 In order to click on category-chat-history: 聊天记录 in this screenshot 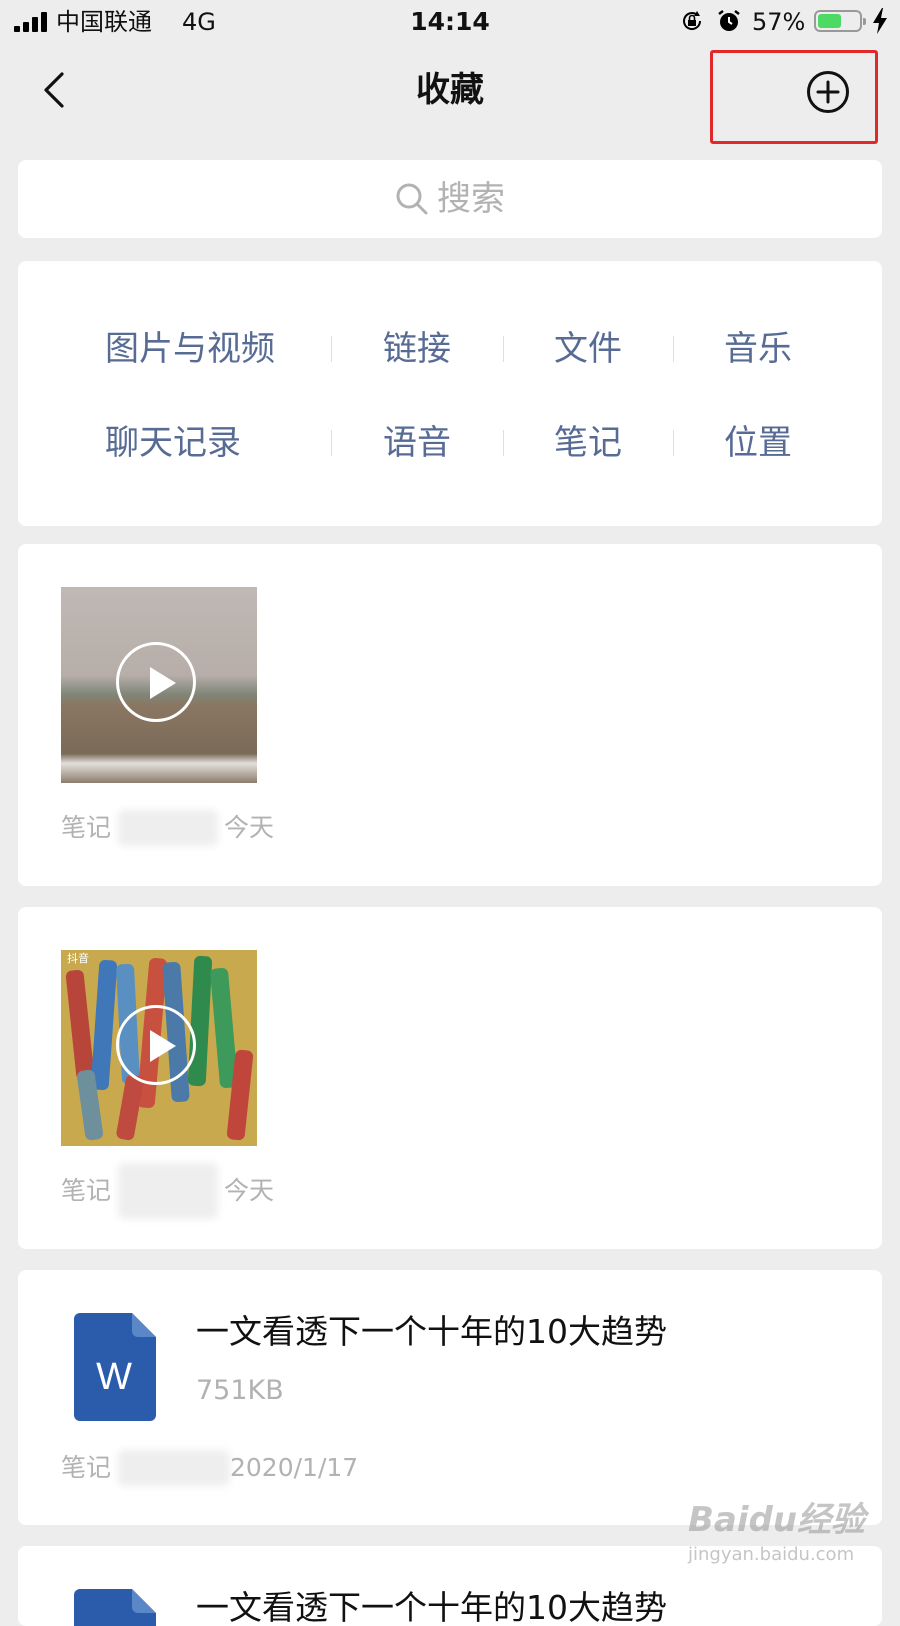, I will do `click(173, 443)`.